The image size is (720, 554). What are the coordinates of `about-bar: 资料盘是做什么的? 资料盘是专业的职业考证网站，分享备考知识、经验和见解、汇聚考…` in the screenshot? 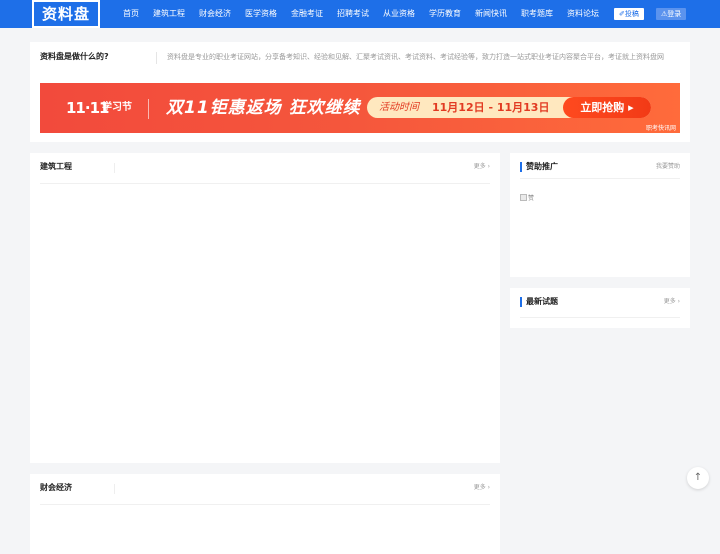 It's located at (360, 59).